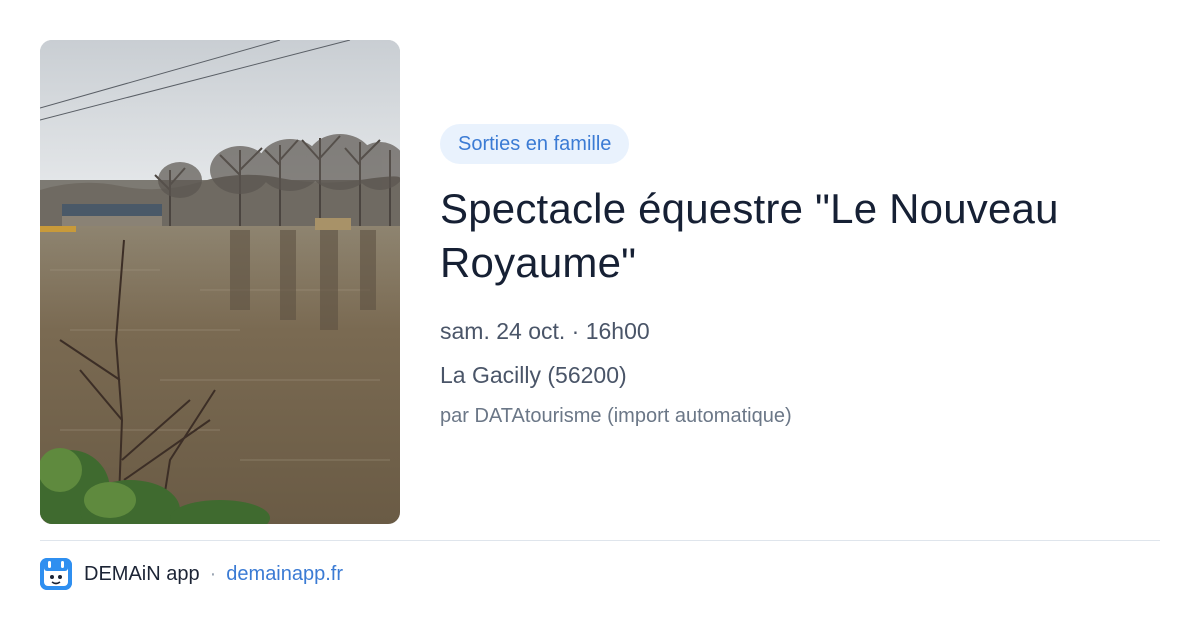  What do you see at coordinates (616, 416) in the screenshot?
I see `event-organizer: par DATAtourisme (import automatique)` at bounding box center [616, 416].